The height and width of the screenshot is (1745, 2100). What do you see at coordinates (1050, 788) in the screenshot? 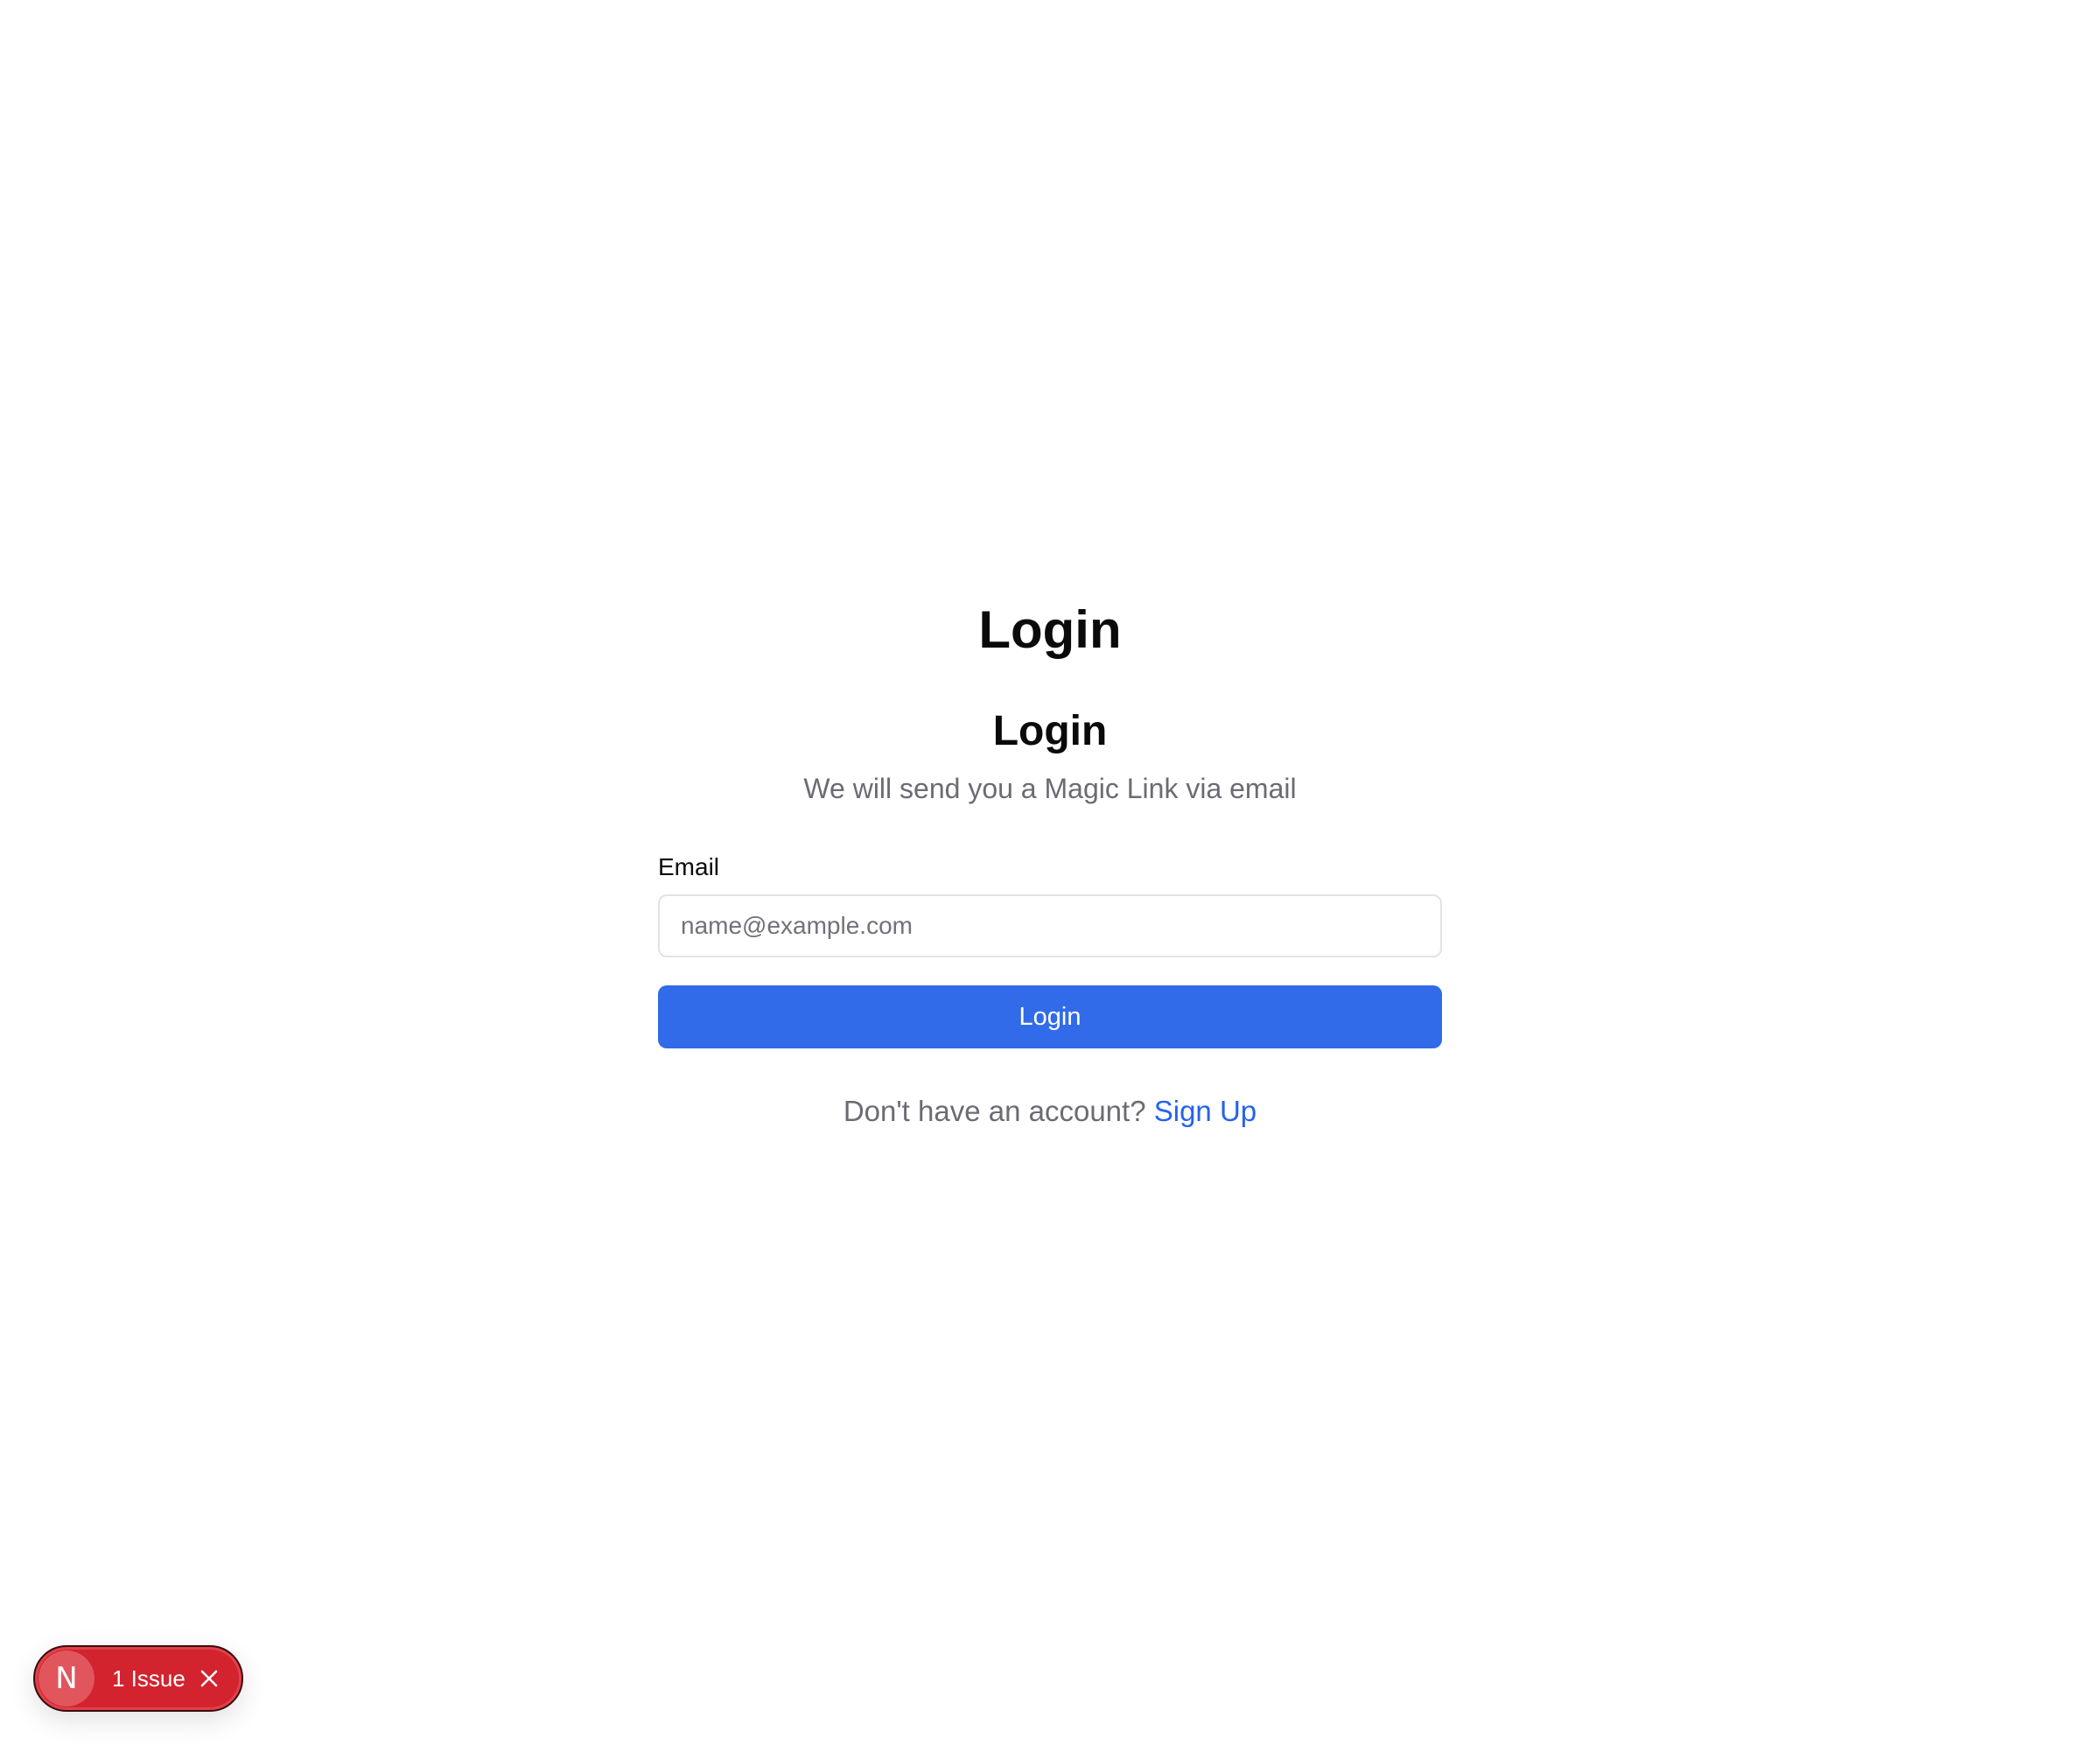
I see `card-description: We will send you a Magic Link via email` at bounding box center [1050, 788].